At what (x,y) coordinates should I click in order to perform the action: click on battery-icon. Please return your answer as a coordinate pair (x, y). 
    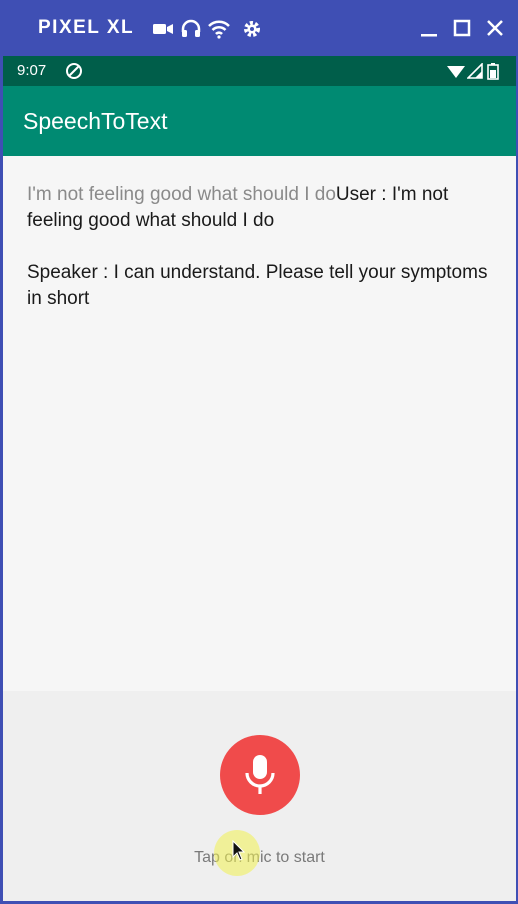
    Looking at the image, I should click on (493, 73).